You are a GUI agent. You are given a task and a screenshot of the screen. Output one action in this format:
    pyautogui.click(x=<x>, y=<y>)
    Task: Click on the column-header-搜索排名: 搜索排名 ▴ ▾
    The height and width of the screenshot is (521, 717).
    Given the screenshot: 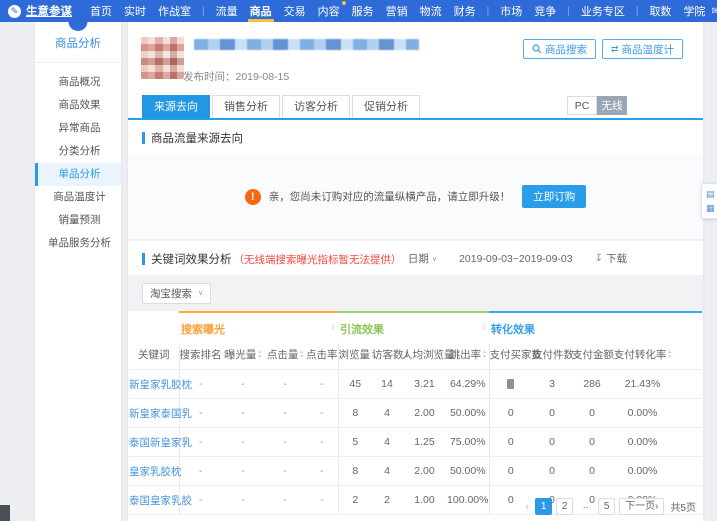 What is the action you would take?
    pyautogui.click(x=202, y=356)
    